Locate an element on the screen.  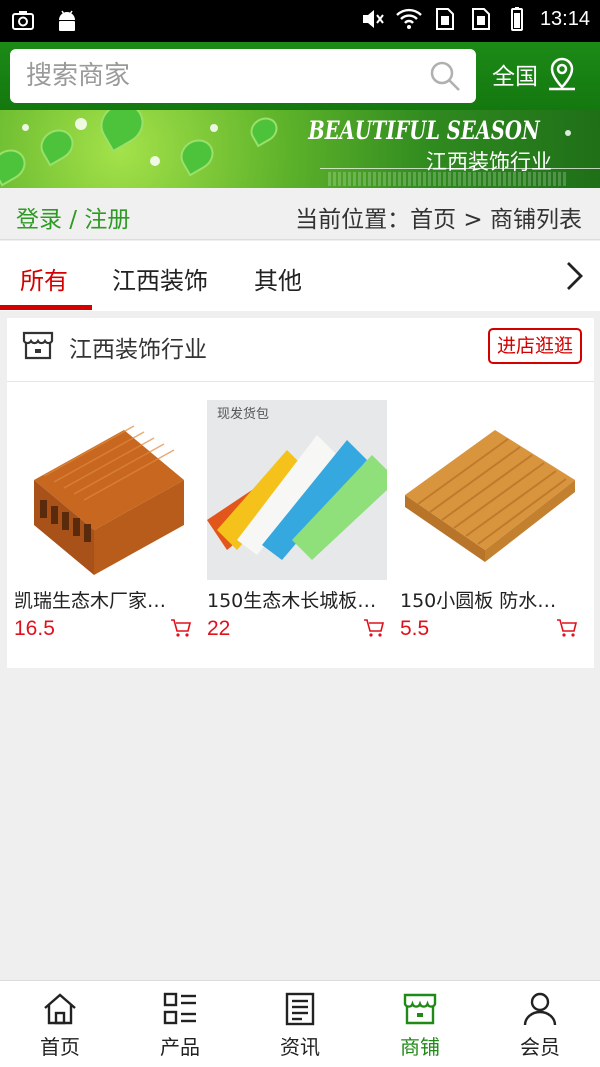
user-icon is located at coordinates (540, 1009).